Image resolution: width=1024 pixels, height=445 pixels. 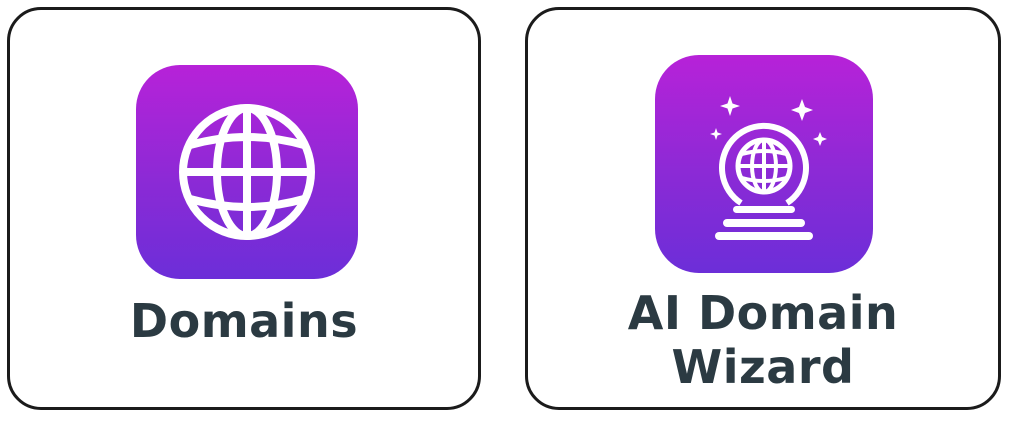 I want to click on crystal-ball-globe-icon, so click(x=768, y=168).